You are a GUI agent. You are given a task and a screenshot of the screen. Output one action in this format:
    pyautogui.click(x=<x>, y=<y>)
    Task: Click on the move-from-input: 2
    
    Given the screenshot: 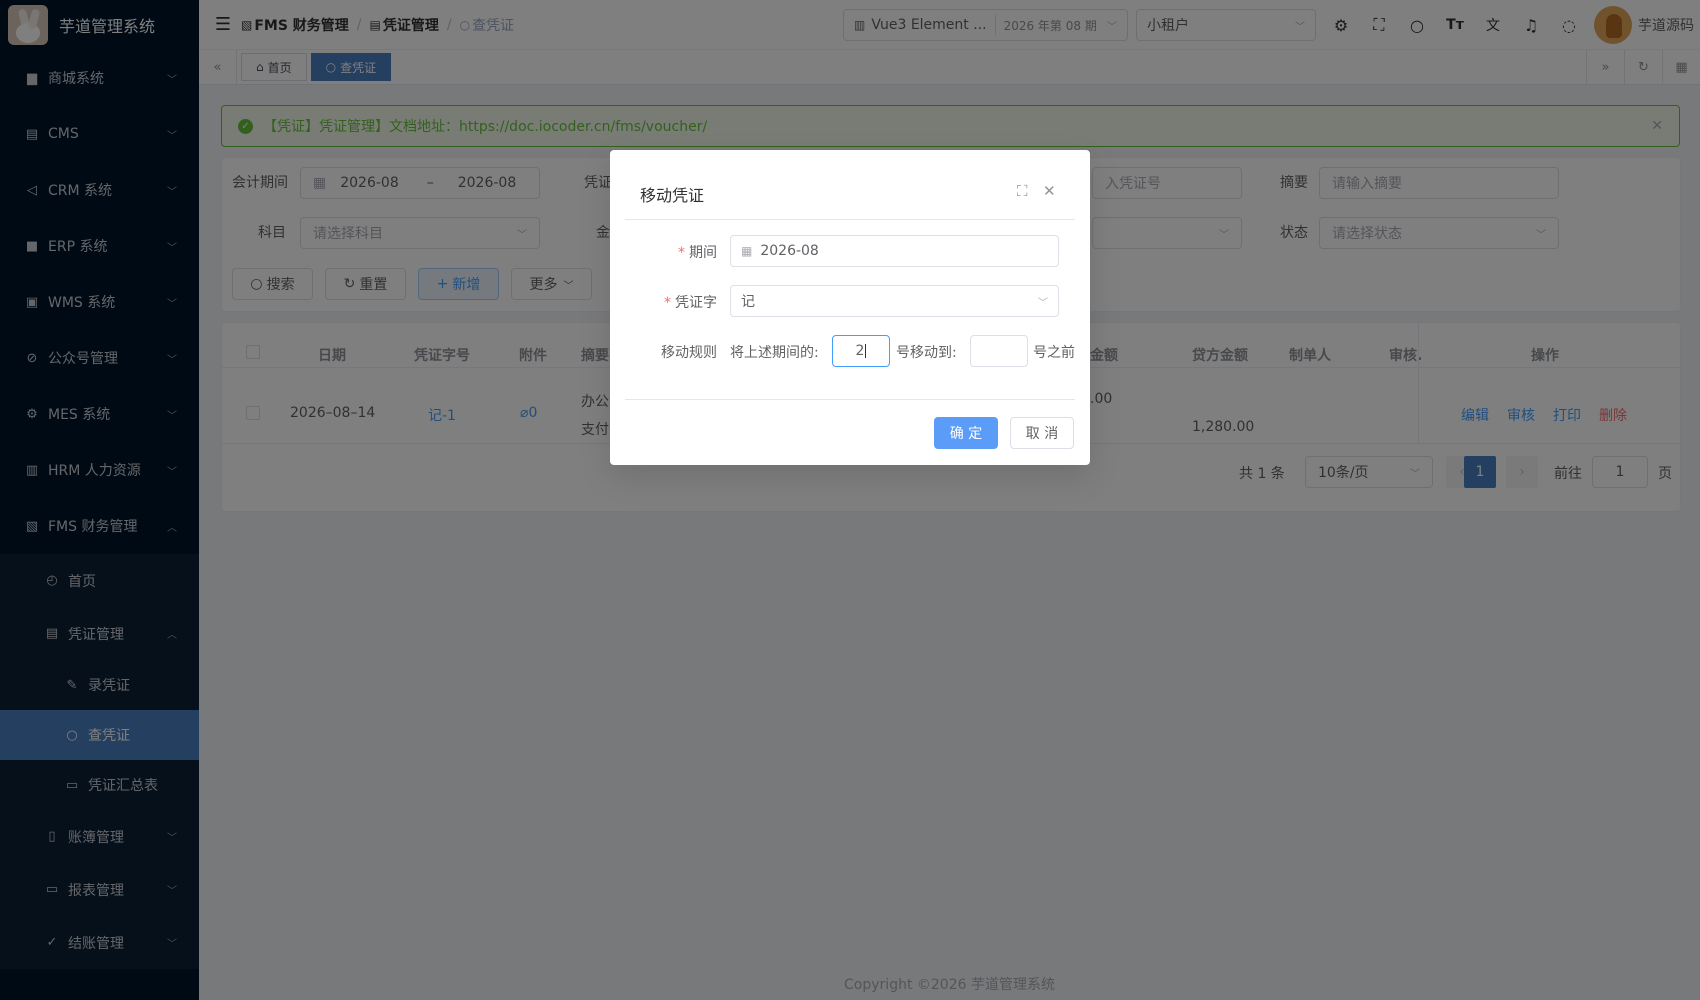 What is the action you would take?
    pyautogui.click(x=861, y=351)
    